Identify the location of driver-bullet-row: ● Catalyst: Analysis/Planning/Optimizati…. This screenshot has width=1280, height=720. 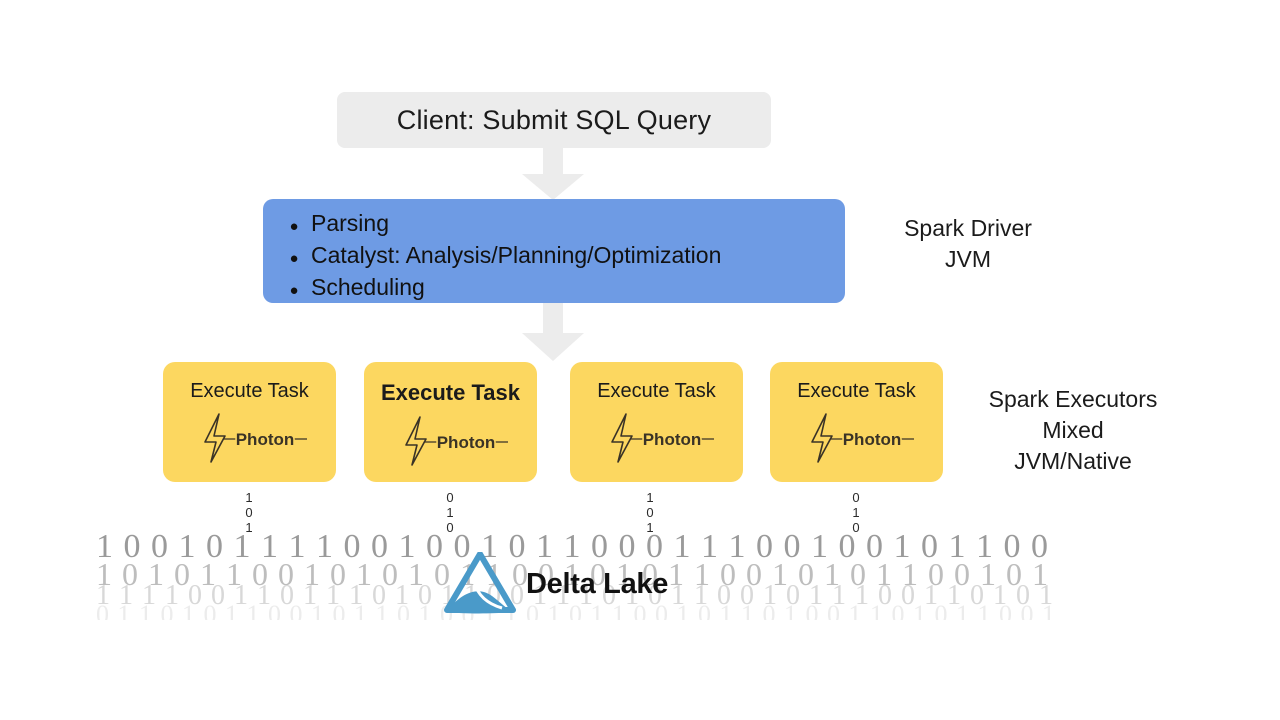
(561, 255).